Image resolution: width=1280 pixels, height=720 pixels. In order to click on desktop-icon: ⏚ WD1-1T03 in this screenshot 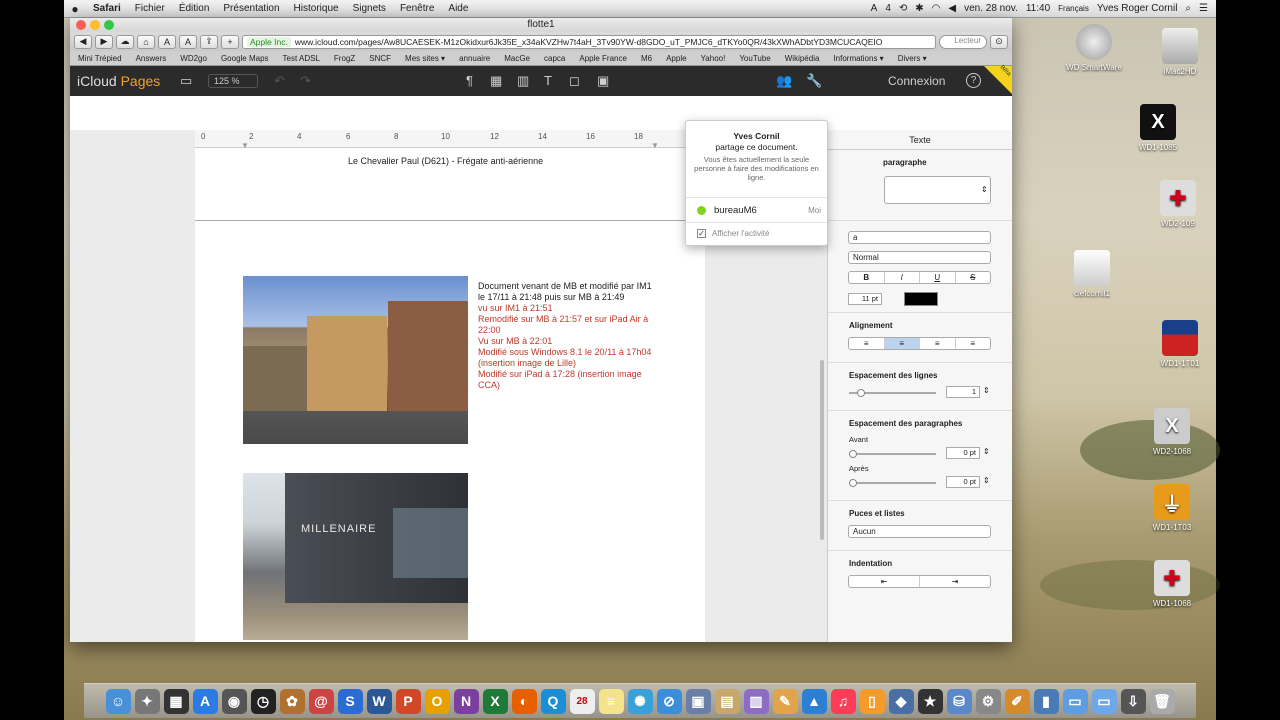, I will do `click(1172, 508)`.